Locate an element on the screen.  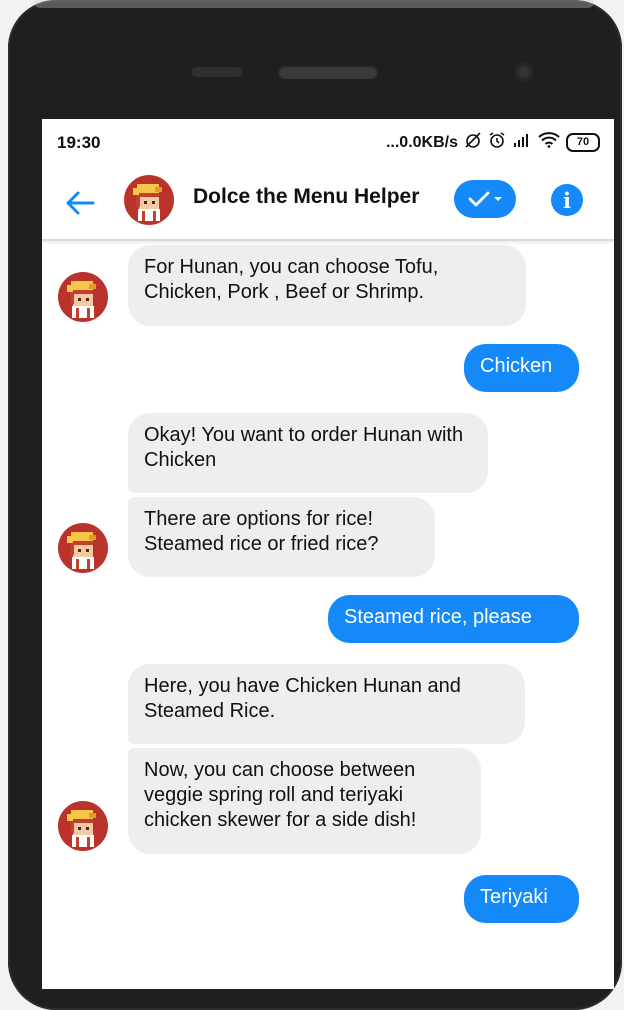
front-camera is located at coordinates (524, 72).